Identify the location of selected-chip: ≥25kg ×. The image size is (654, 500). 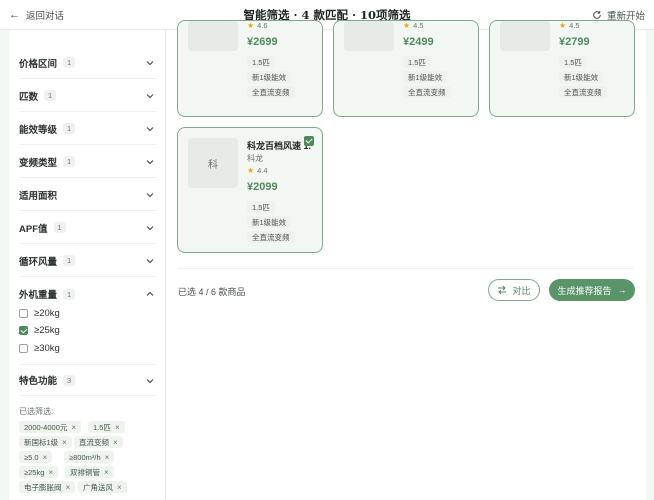
(39, 472).